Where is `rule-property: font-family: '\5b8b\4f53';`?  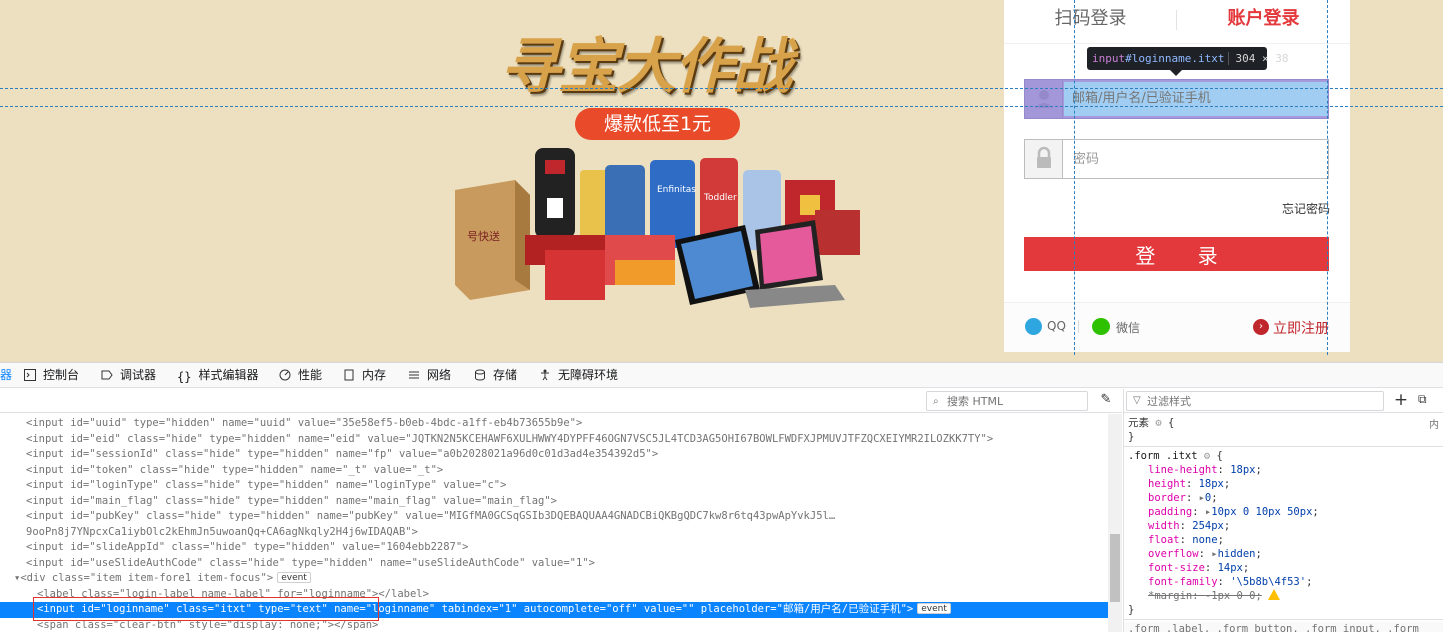
rule-property: font-family: '\5b8b\4f53'; is located at coordinates (1295, 582).